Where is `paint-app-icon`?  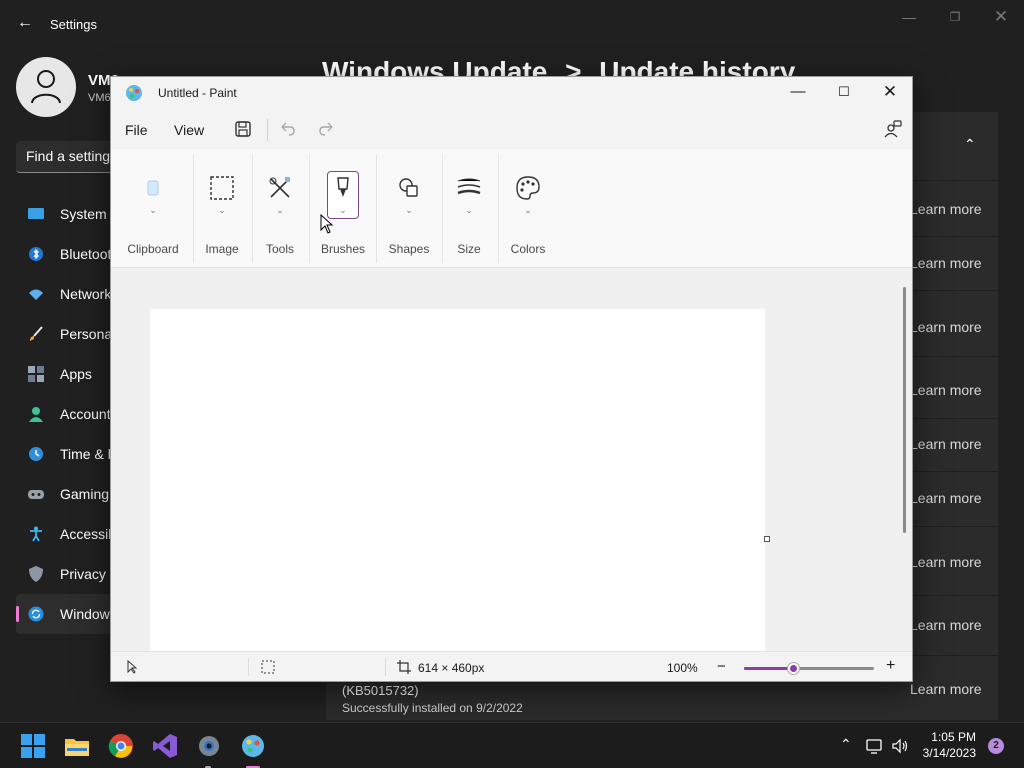
paint-app-icon is located at coordinates (134, 93).